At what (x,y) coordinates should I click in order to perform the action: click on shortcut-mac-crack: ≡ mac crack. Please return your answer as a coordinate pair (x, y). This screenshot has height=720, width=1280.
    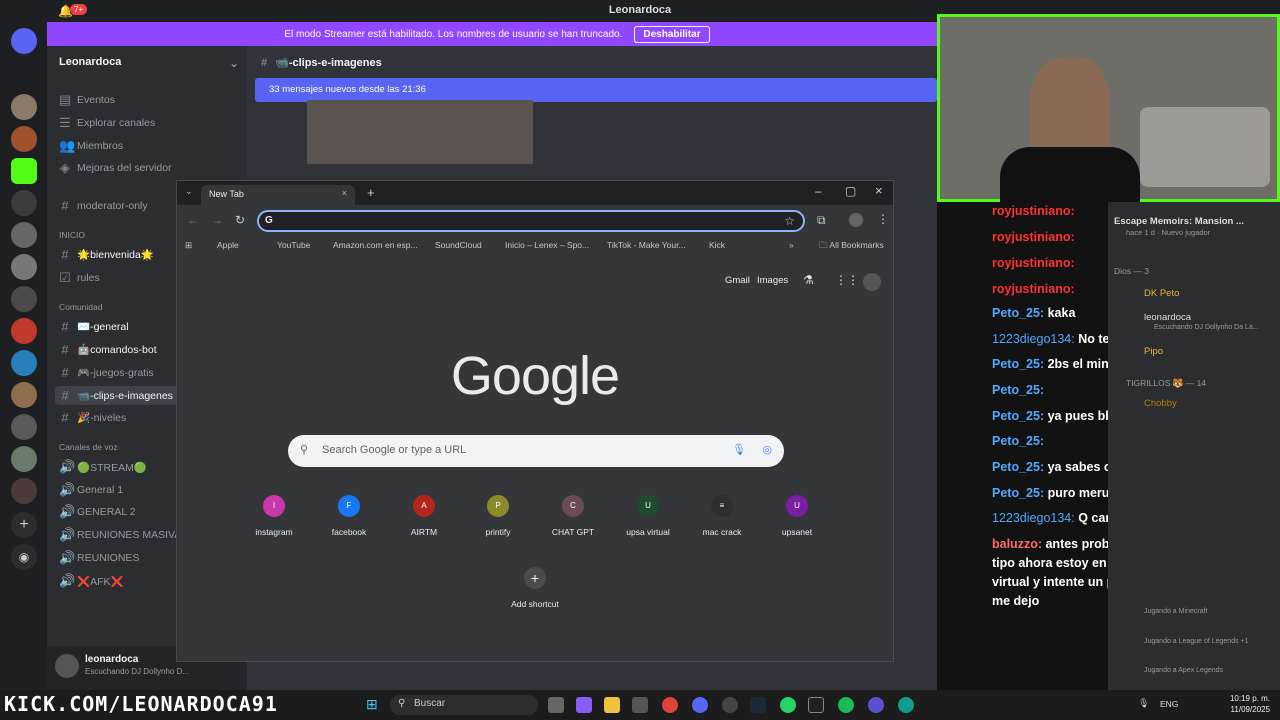
    Looking at the image, I should click on (722, 516).